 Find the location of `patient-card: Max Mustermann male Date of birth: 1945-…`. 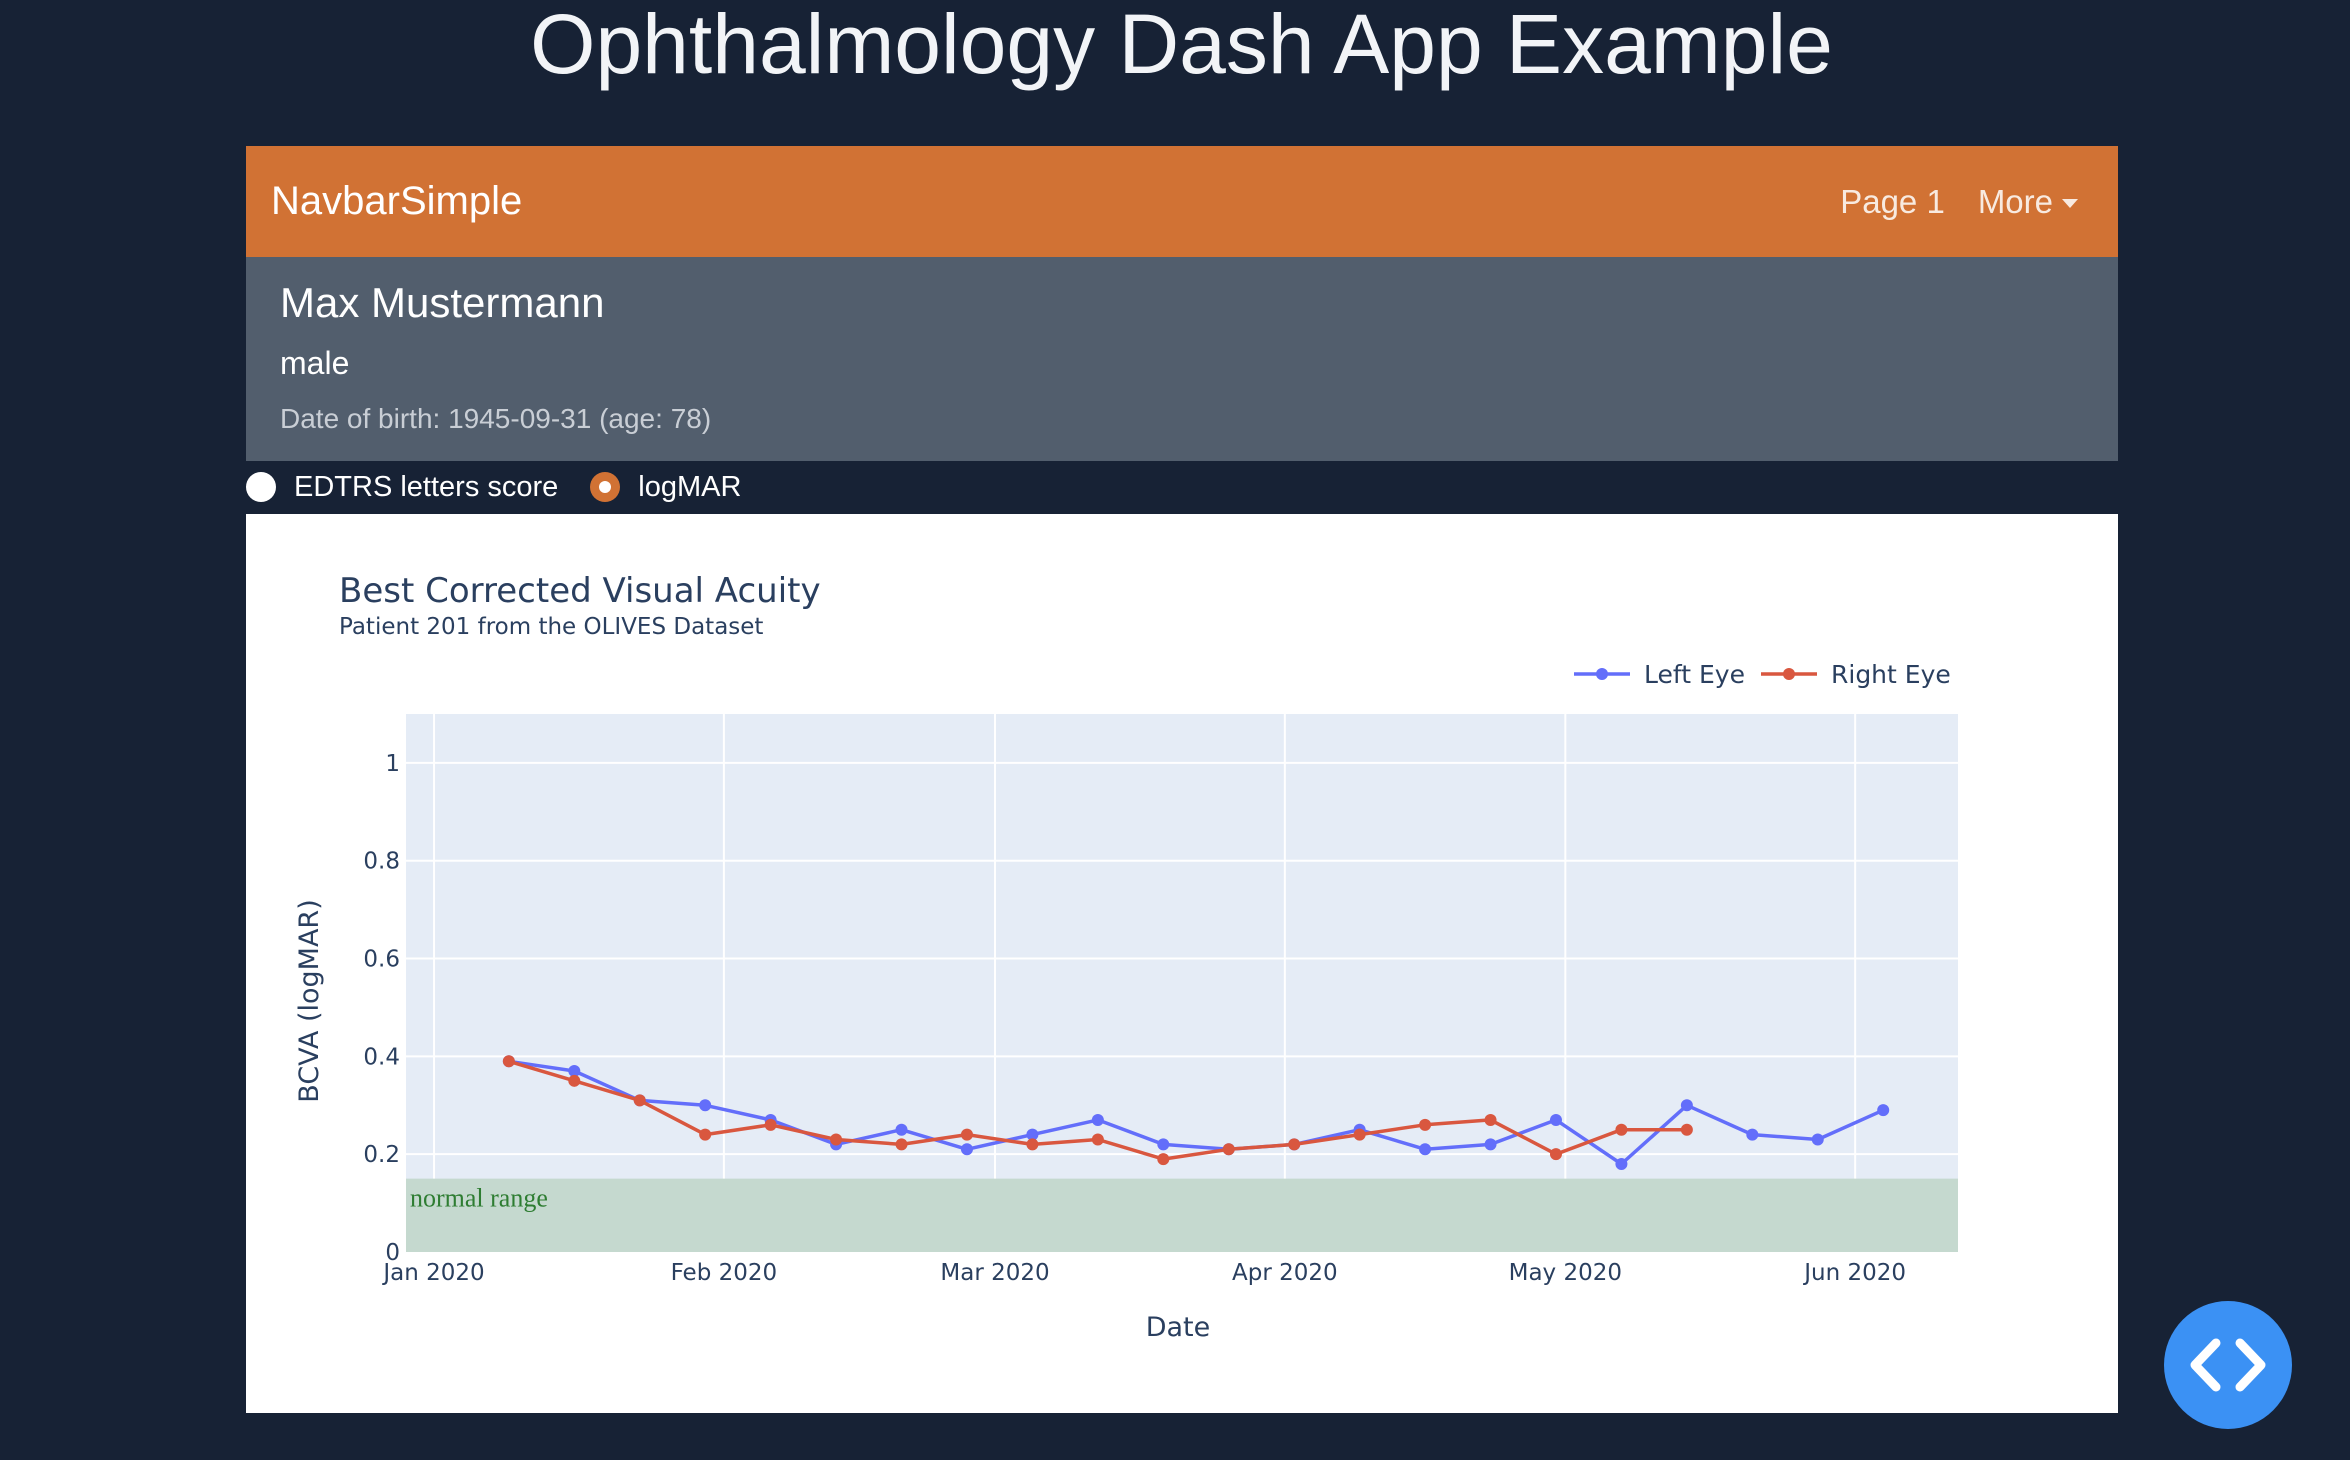

patient-card: Max Mustermann male Date of birth: 1945-… is located at coordinates (1182, 359).